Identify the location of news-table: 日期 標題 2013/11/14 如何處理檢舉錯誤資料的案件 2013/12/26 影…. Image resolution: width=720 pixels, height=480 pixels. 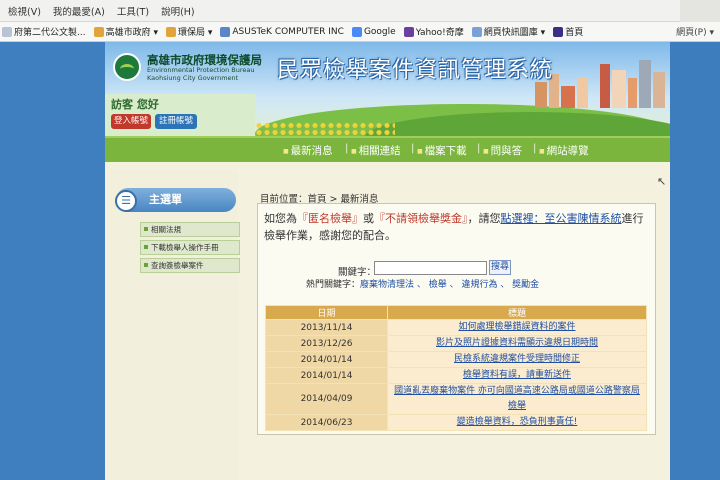
(456, 368).